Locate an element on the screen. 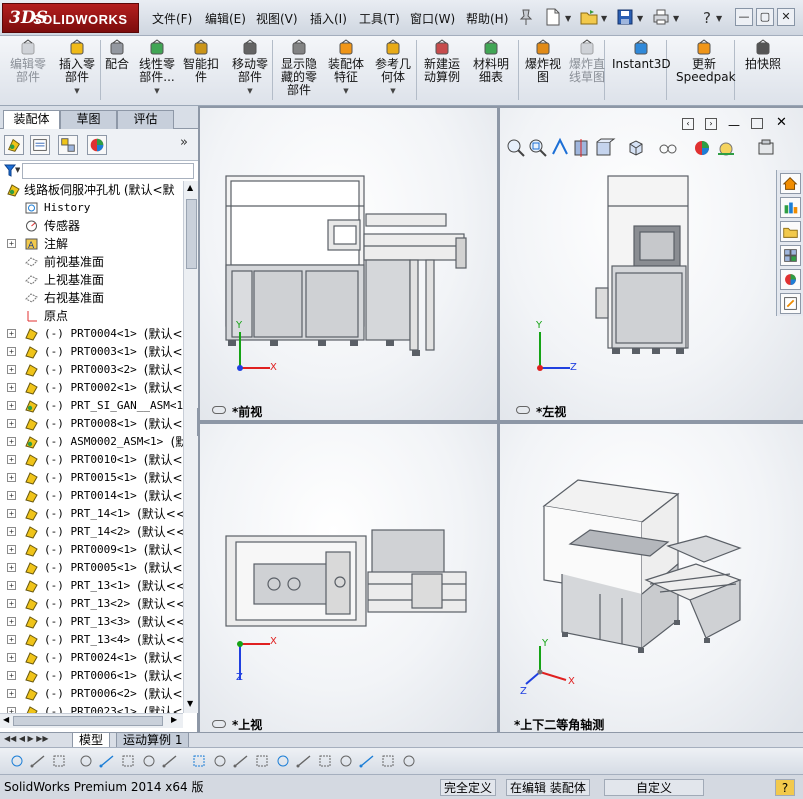  command-motion-study-button: 新建运 动算例 is located at coordinates (442, 61).